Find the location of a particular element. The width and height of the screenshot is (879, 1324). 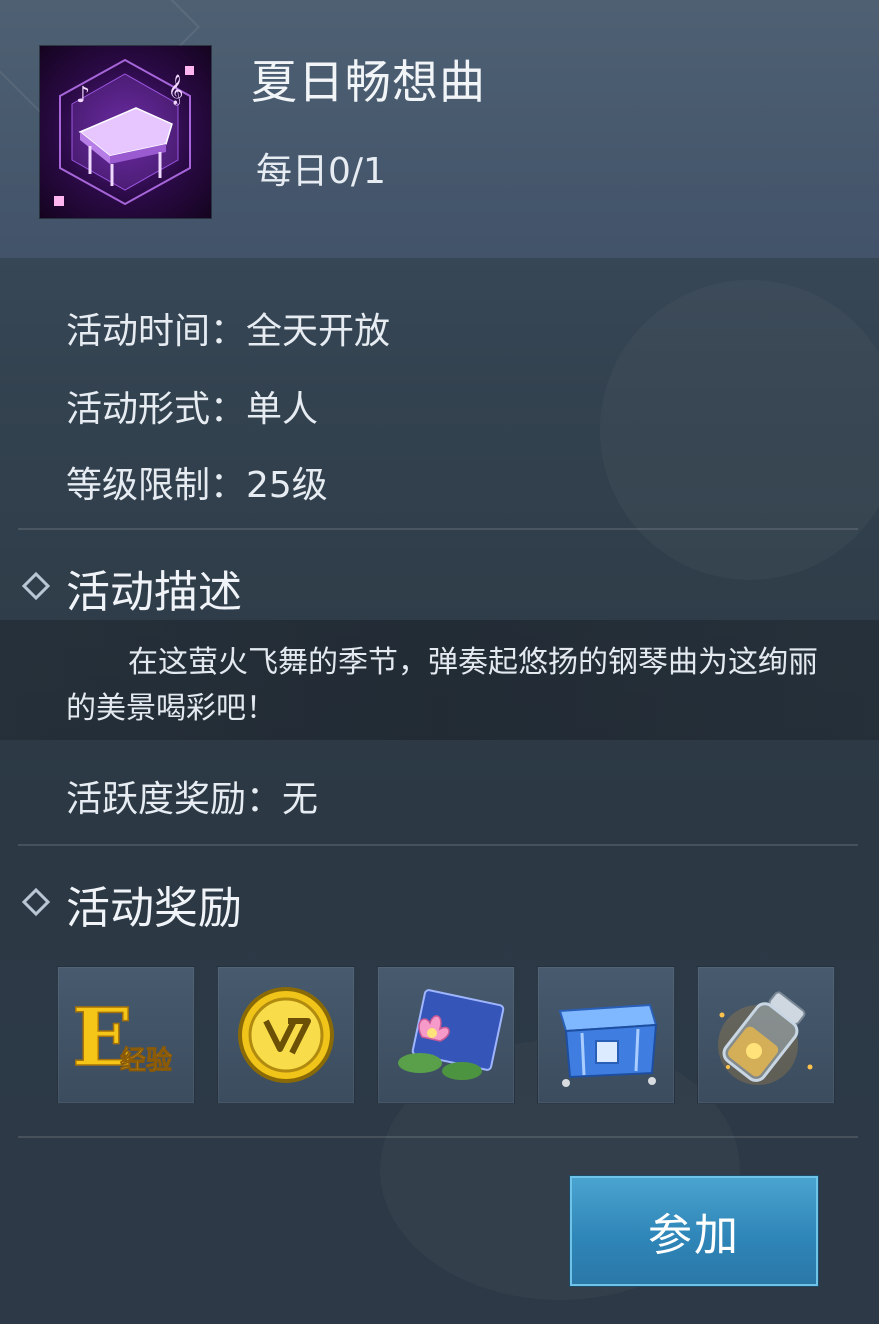

reward-lotus-scroll is located at coordinates (446, 1035).